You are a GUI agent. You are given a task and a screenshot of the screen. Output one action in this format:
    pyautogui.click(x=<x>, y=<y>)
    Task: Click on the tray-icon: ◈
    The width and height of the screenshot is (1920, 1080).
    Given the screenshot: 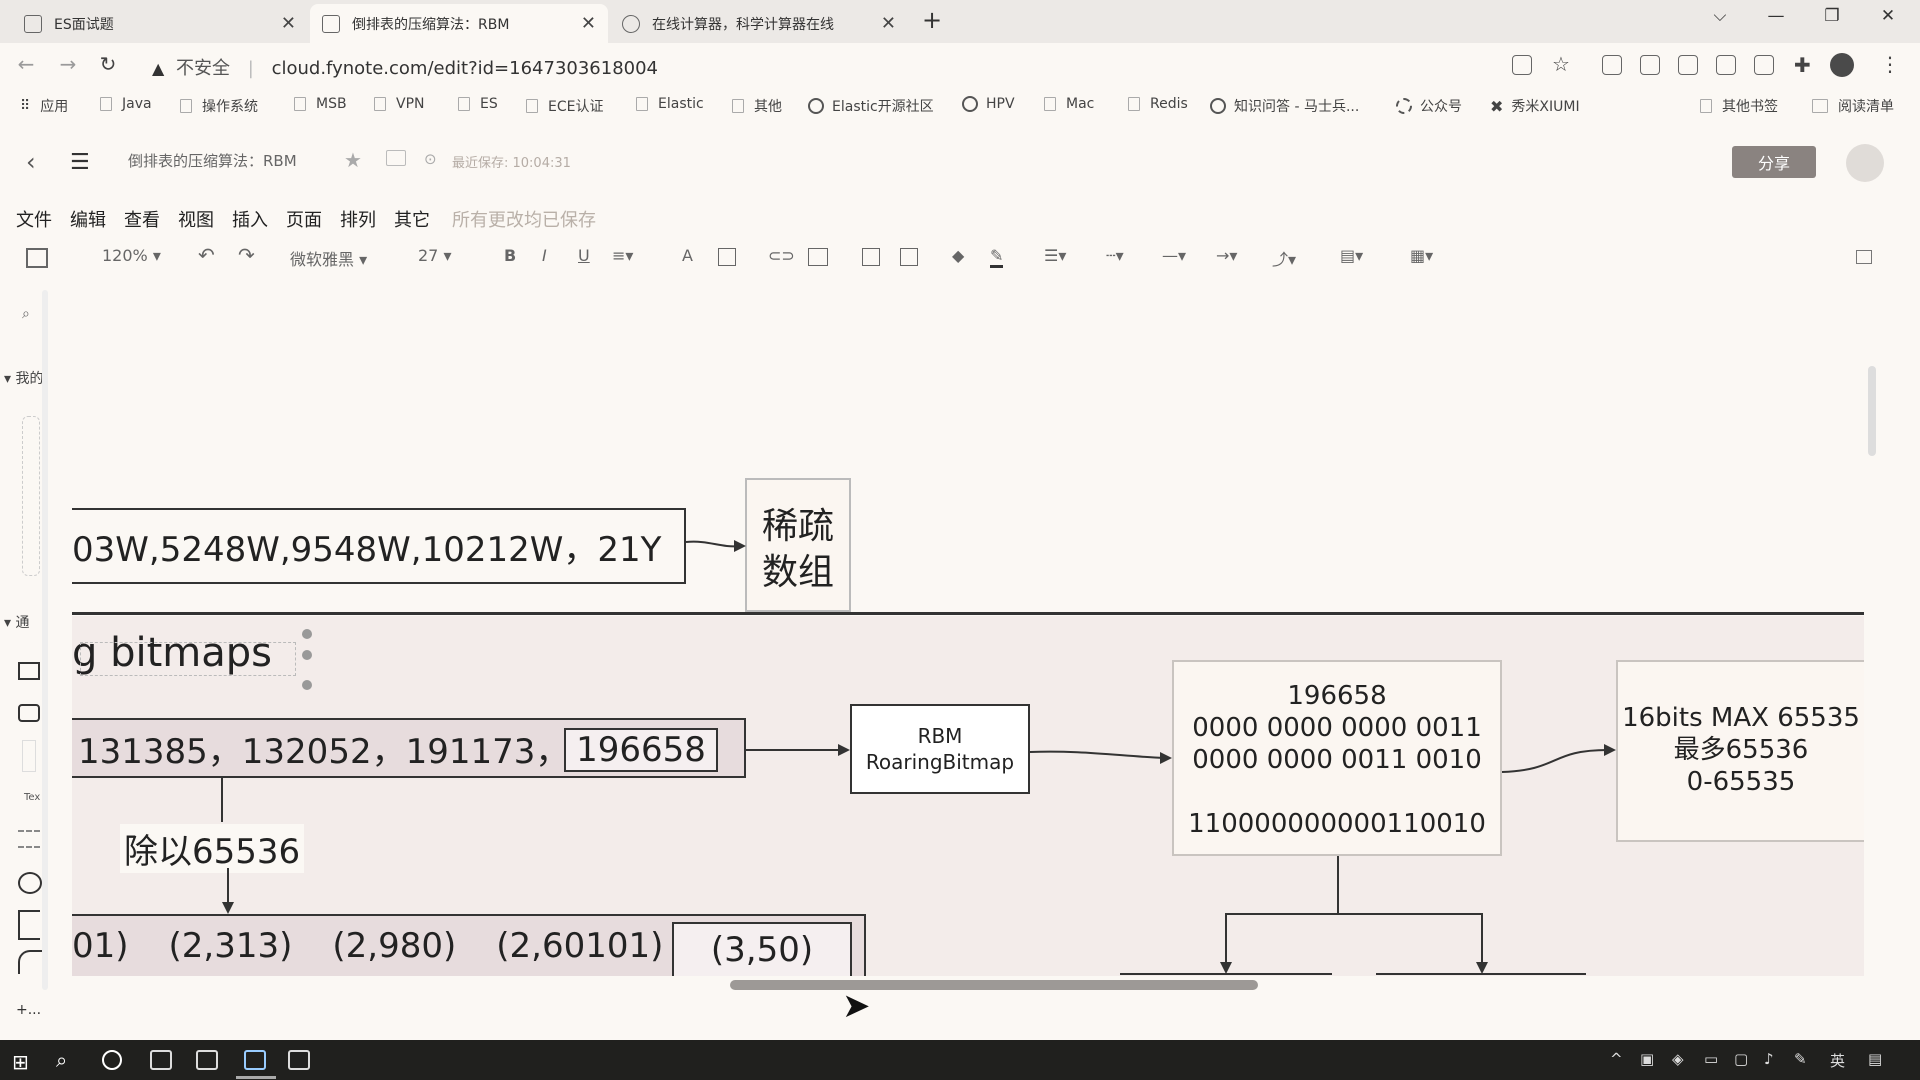 What is the action you would take?
    pyautogui.click(x=1678, y=1059)
    